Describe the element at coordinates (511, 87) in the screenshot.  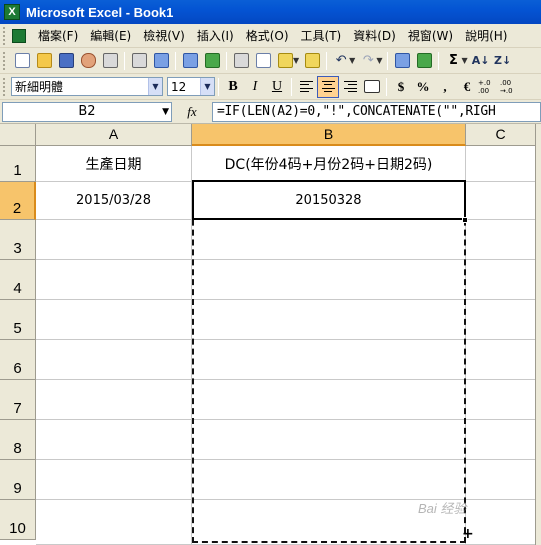
I see `decrease-decimal-button: .00 →.0` at that location.